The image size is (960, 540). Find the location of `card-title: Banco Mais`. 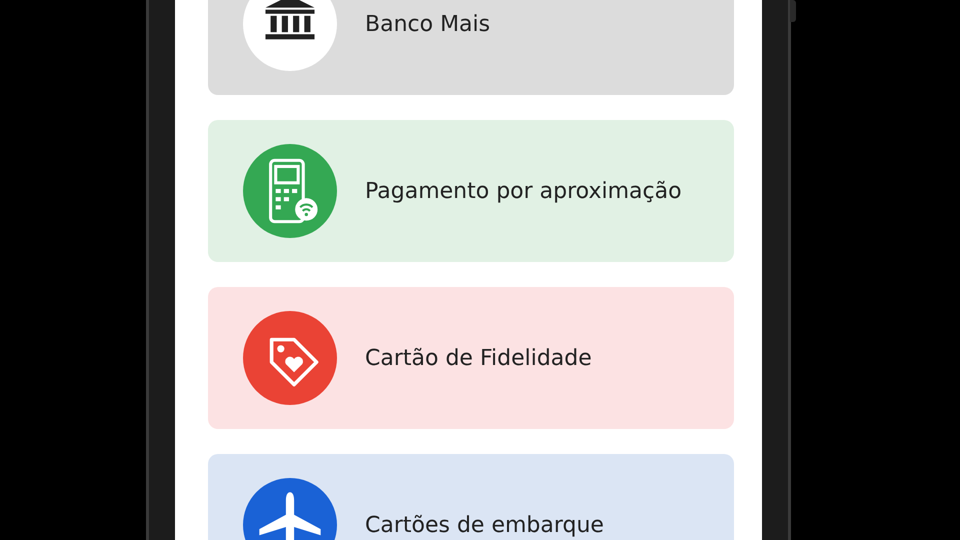

card-title: Banco Mais is located at coordinates (427, 24).